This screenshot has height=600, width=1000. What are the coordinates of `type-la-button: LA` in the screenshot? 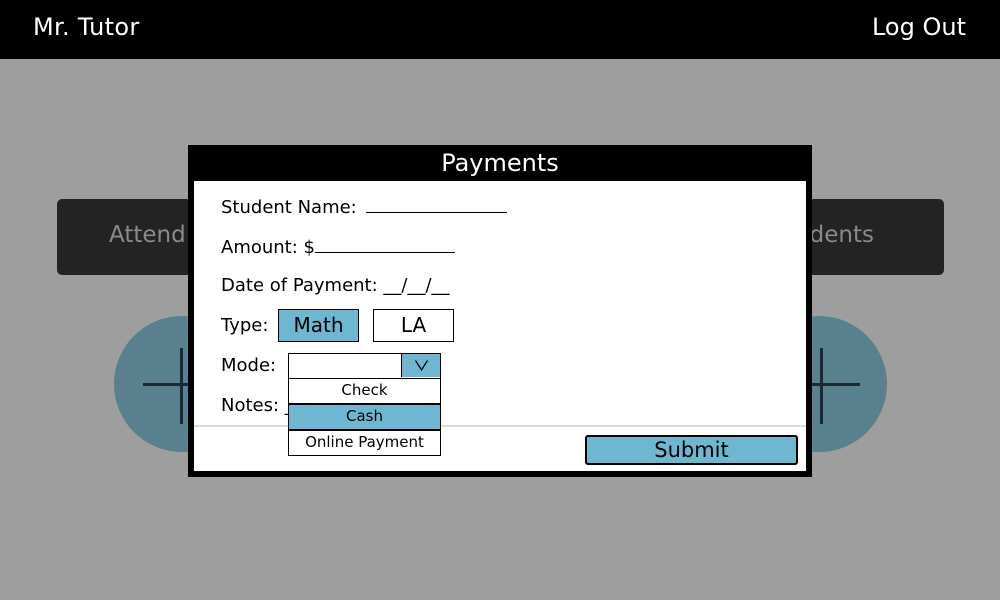 It's located at (413, 325).